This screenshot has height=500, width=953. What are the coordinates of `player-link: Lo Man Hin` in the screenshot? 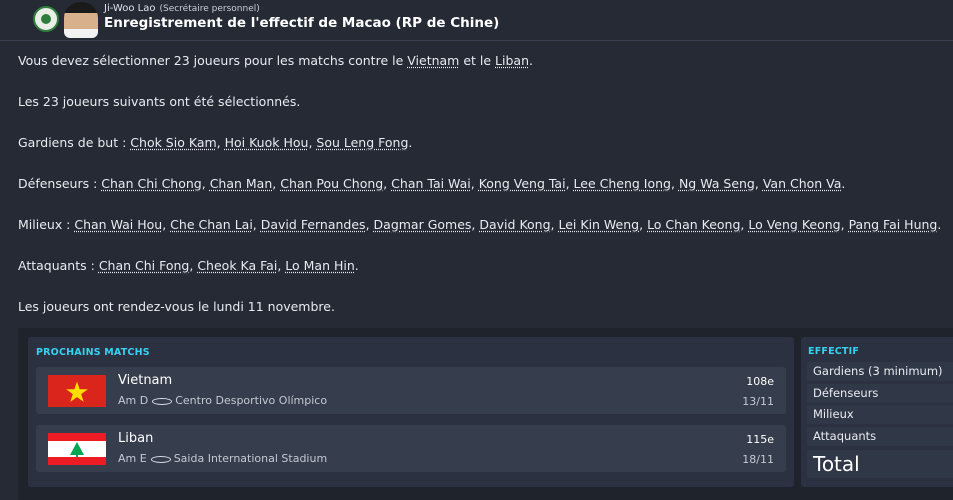 It's located at (320, 265).